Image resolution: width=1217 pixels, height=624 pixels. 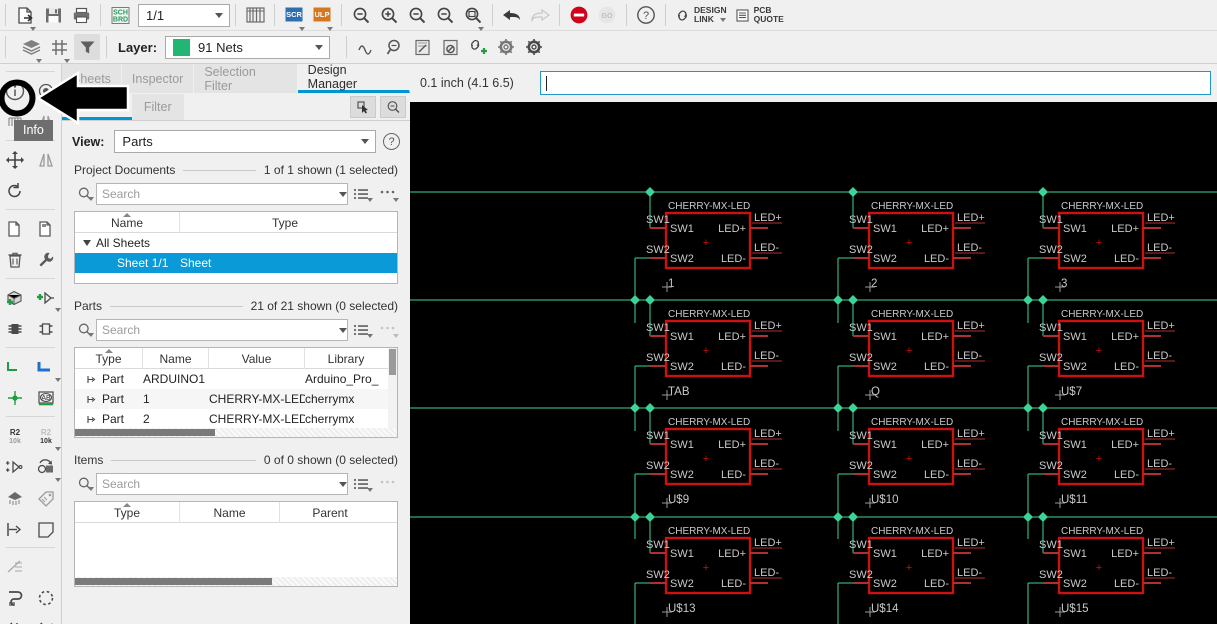 I want to click on package-outline-icon, so click(x=46, y=328).